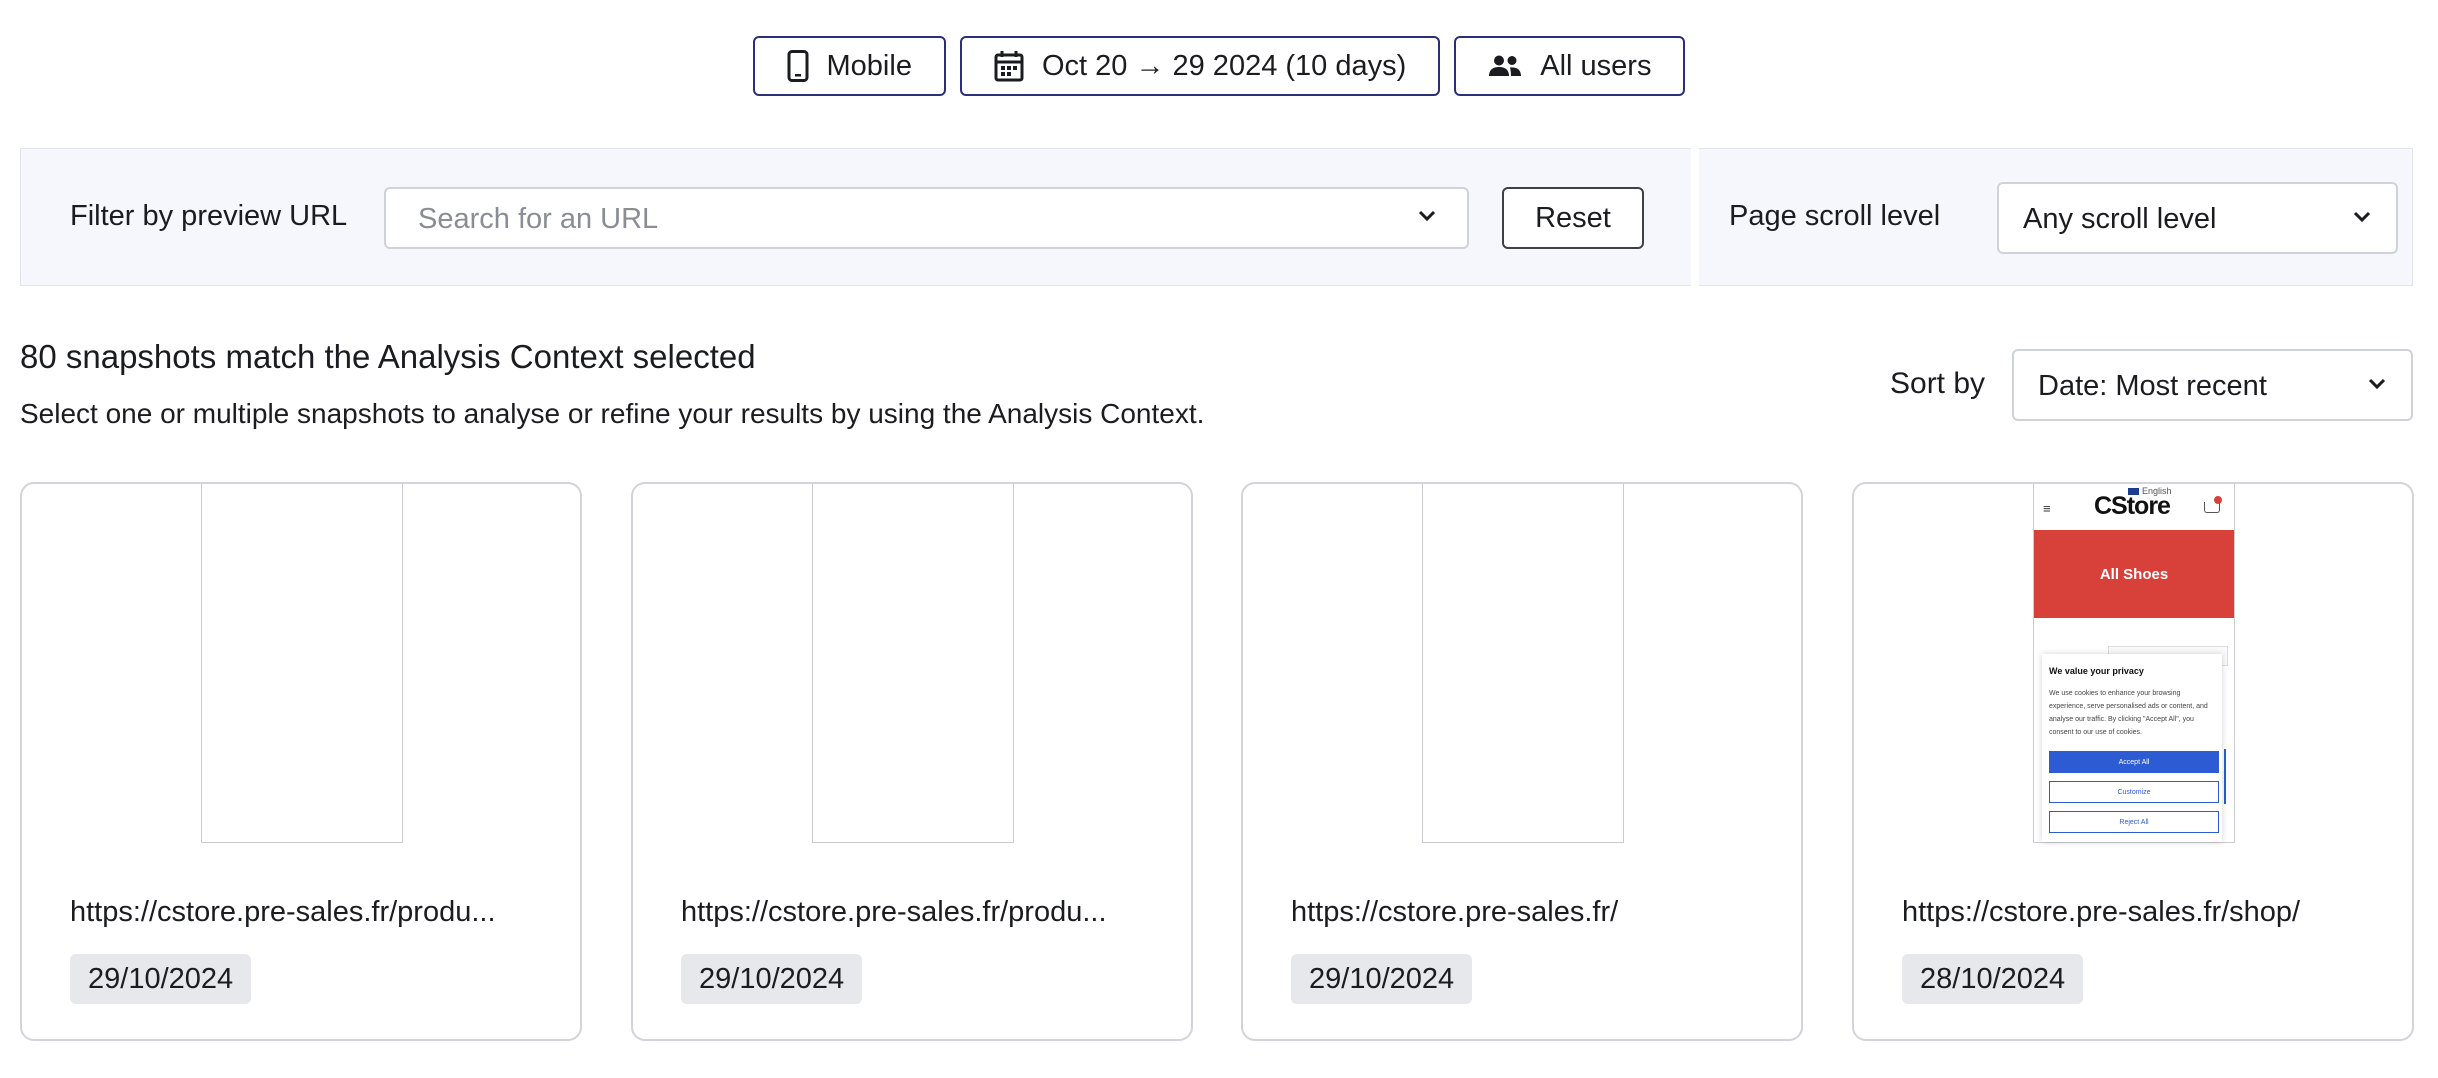  Describe the element at coordinates (1224, 65) in the screenshot. I see `date-range-chip-label: Oct 20 → 29 2024 (10 days)` at that location.